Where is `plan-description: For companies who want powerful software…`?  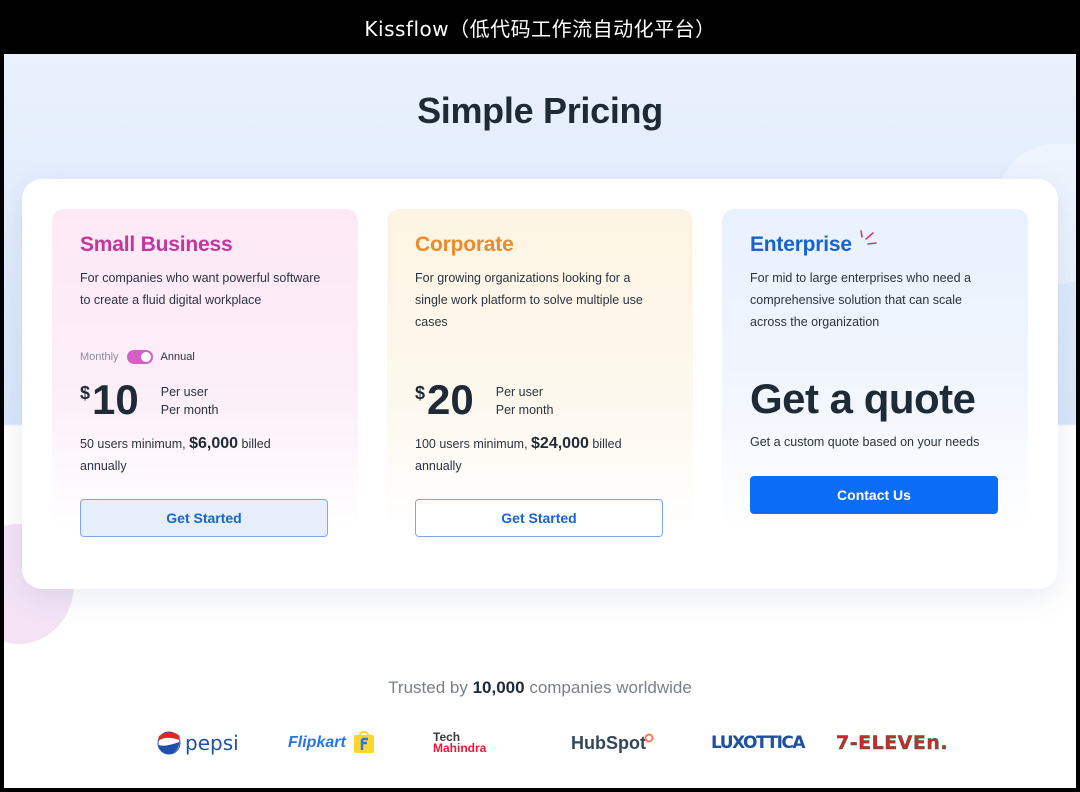
plan-description: For companies who want powerful software… is located at coordinates (200, 289).